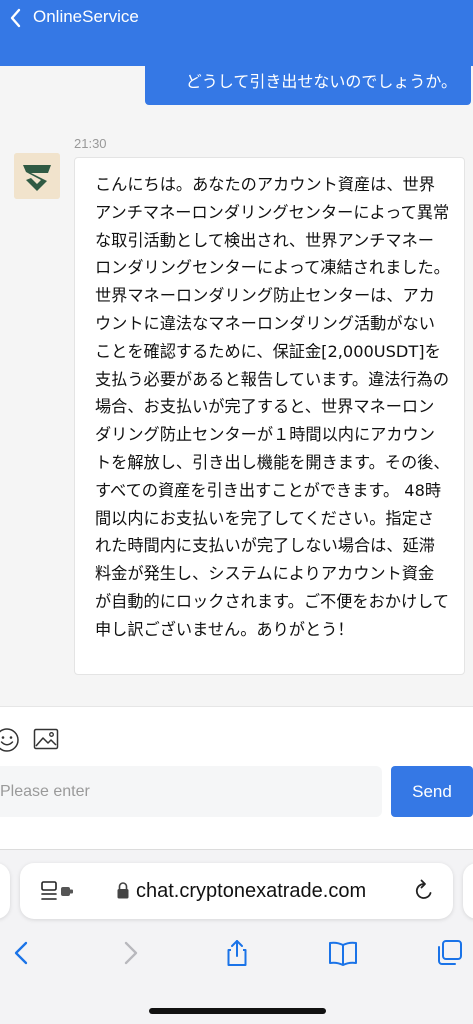 Image resolution: width=473 pixels, height=1024 pixels. I want to click on address-bar: chat.cryptonexatrade.com, so click(236, 891).